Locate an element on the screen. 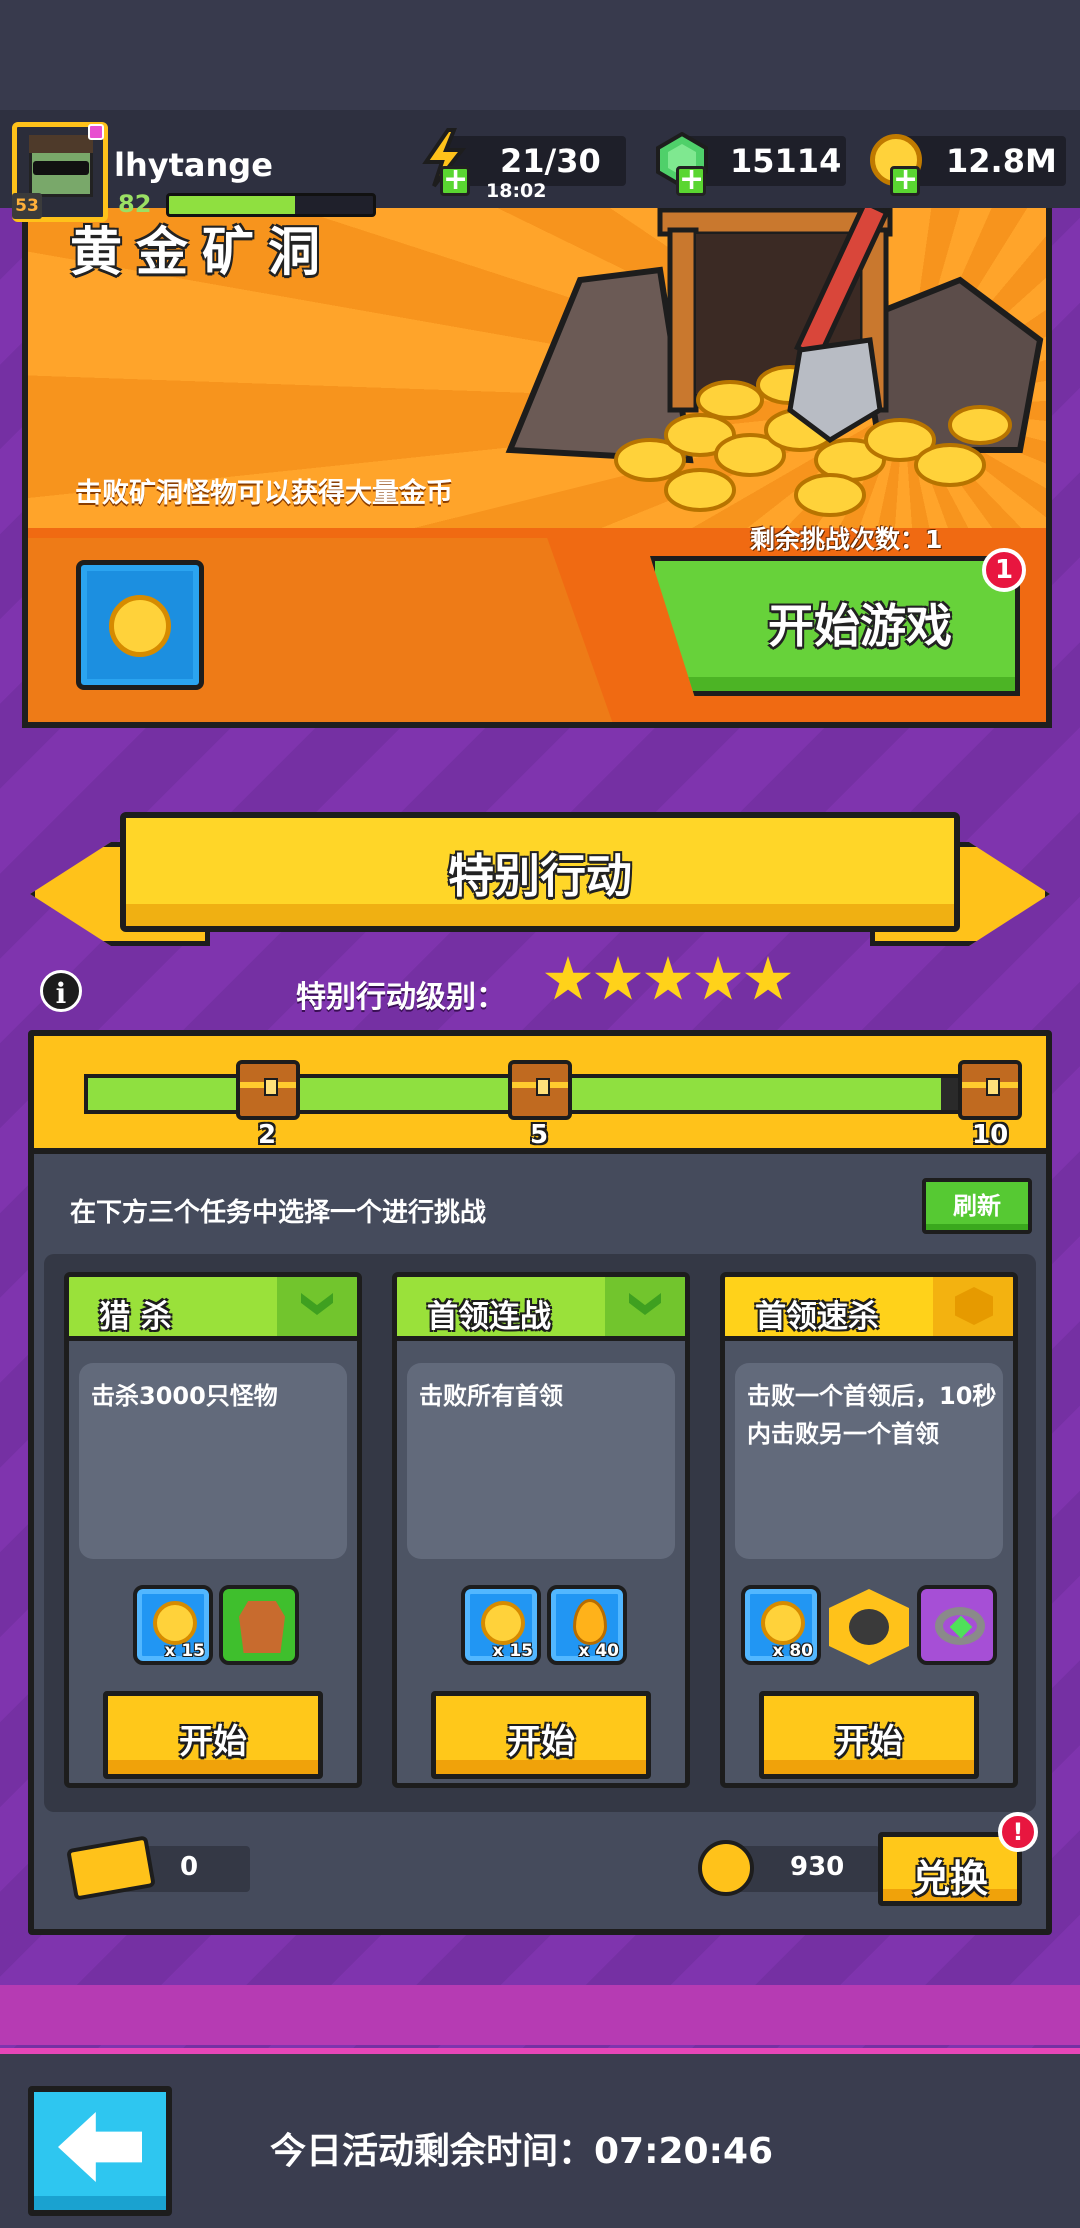 This screenshot has height=2228, width=1080. reward-hex-gear is located at coordinates (869, 1625).